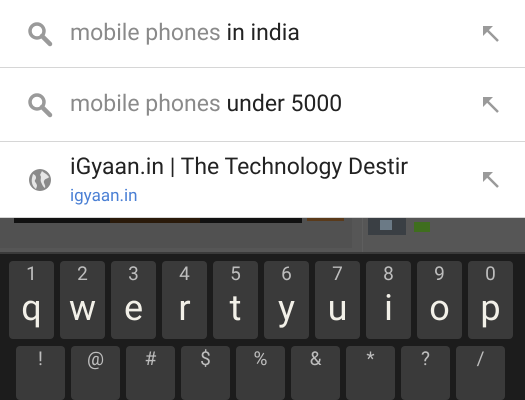 The height and width of the screenshot is (400, 525). What do you see at coordinates (40, 359) in the screenshot?
I see `key-hint: !` at bounding box center [40, 359].